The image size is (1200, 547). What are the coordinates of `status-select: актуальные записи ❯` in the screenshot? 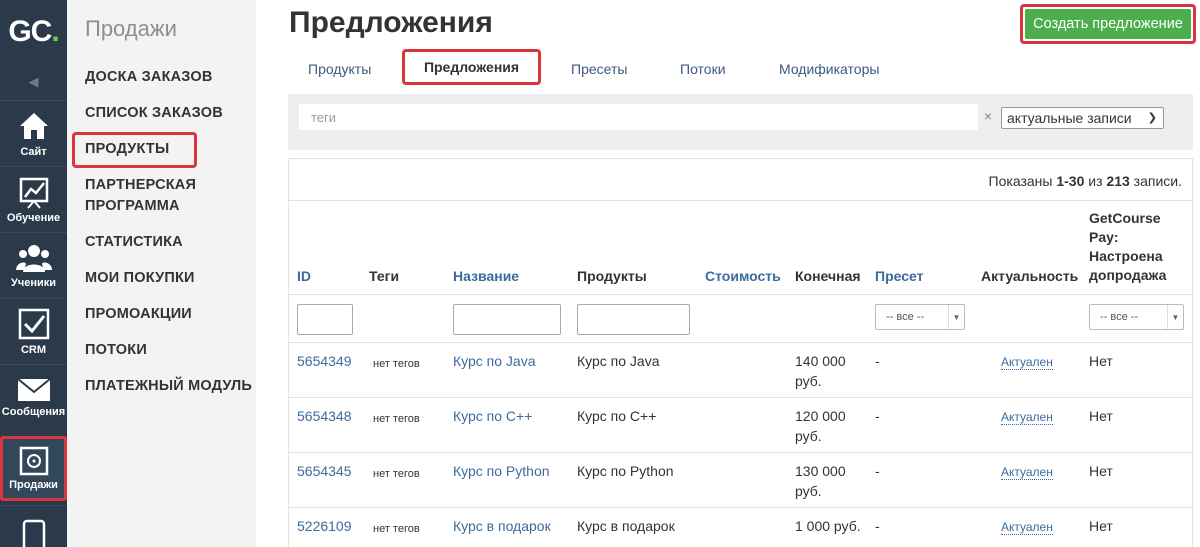 It's located at (1082, 118).